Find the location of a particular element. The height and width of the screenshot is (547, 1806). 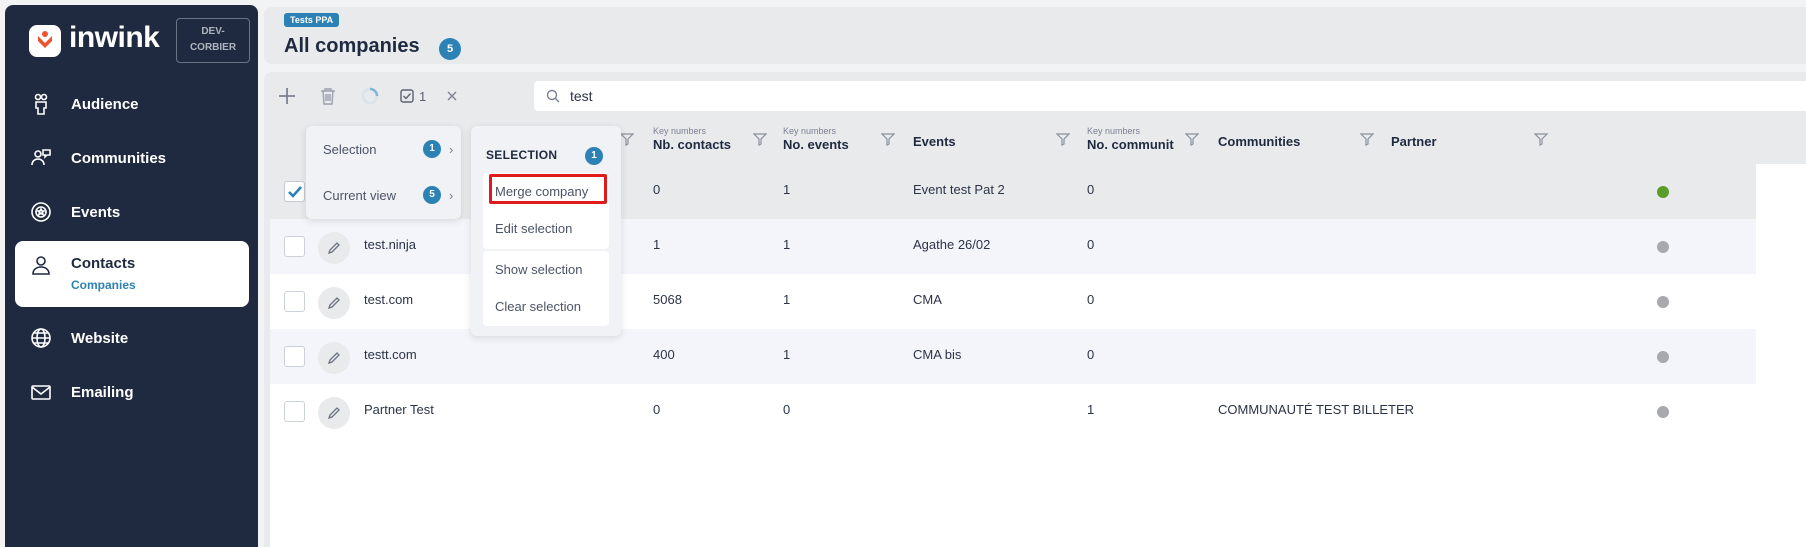

add-button is located at coordinates (287, 96).